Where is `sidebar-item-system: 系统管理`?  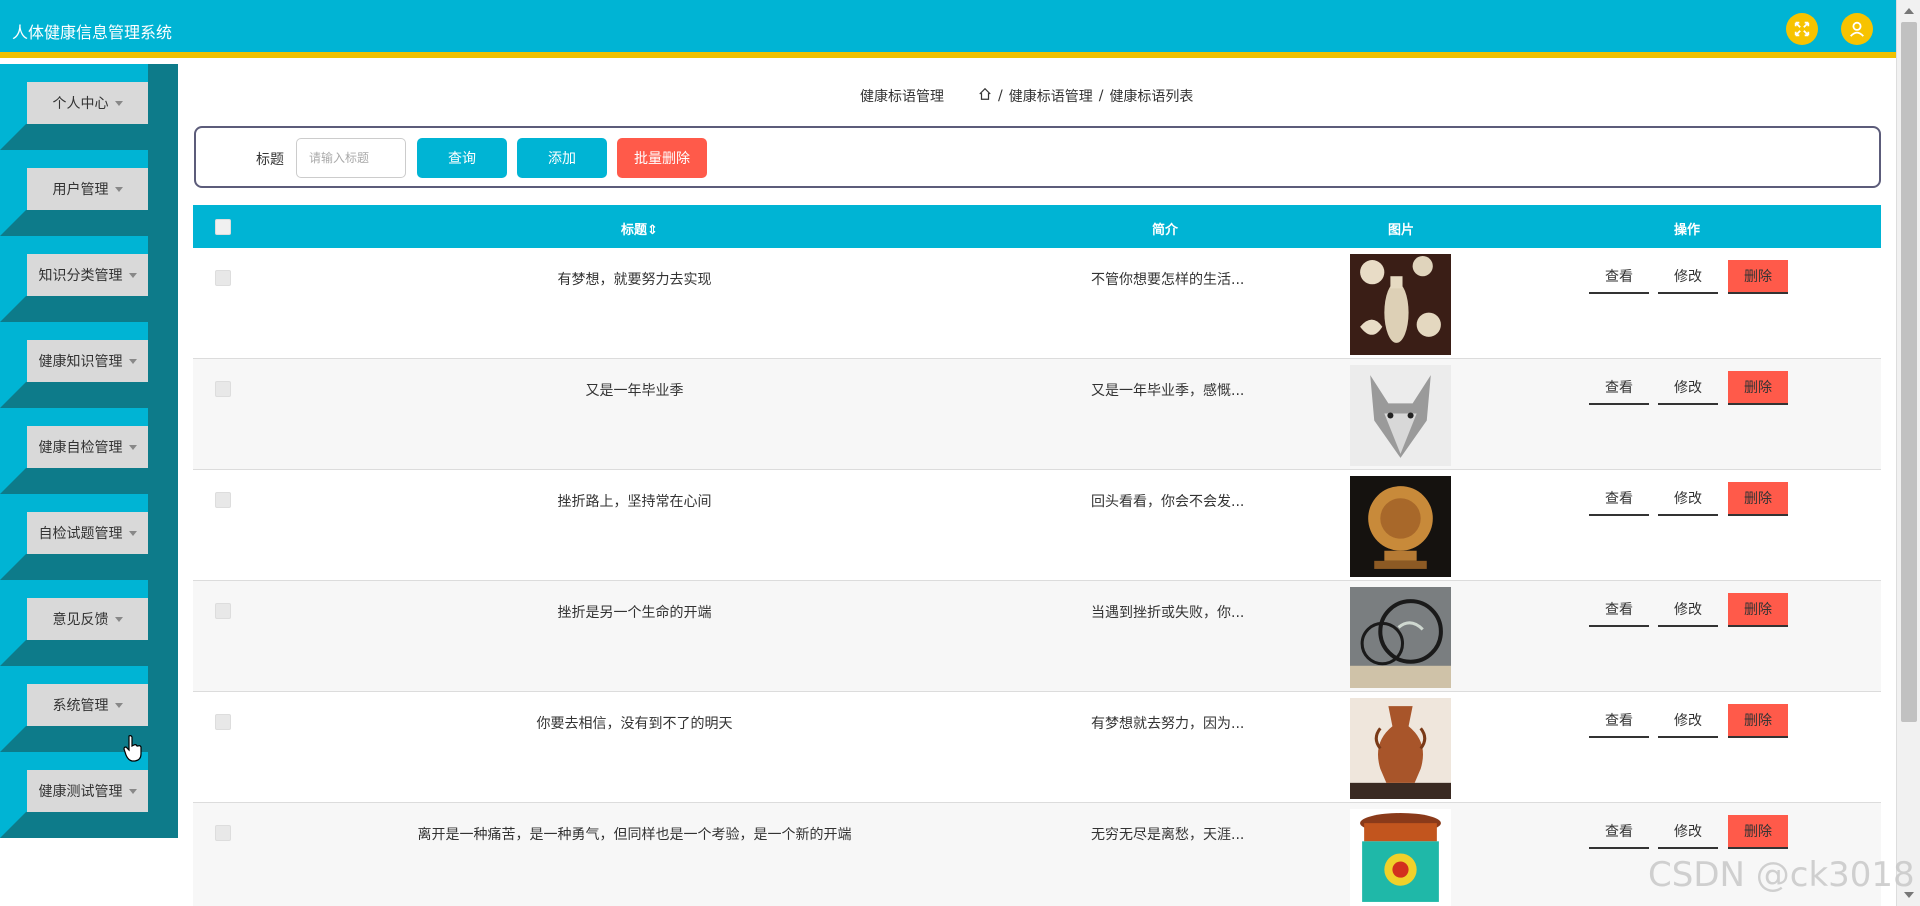 sidebar-item-system: 系统管理 is located at coordinates (89, 709).